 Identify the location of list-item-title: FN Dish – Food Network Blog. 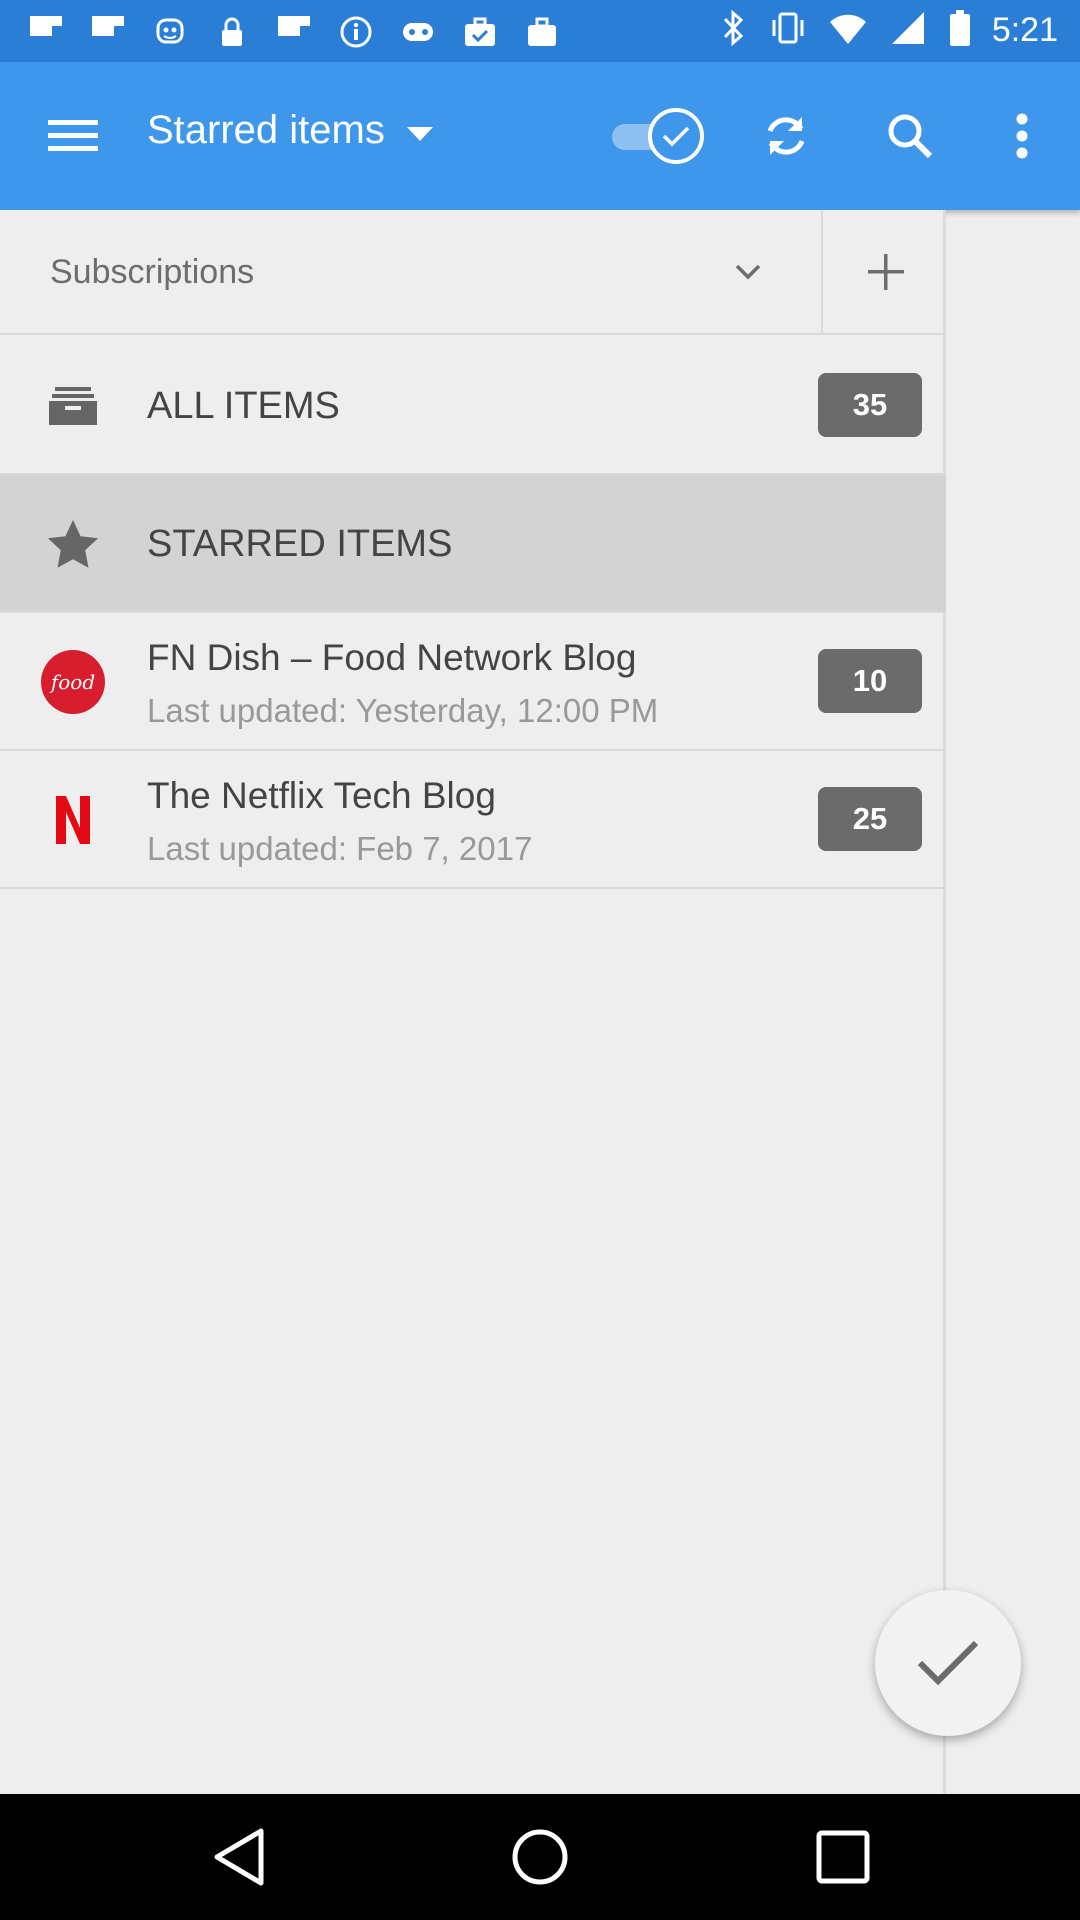
(392, 657).